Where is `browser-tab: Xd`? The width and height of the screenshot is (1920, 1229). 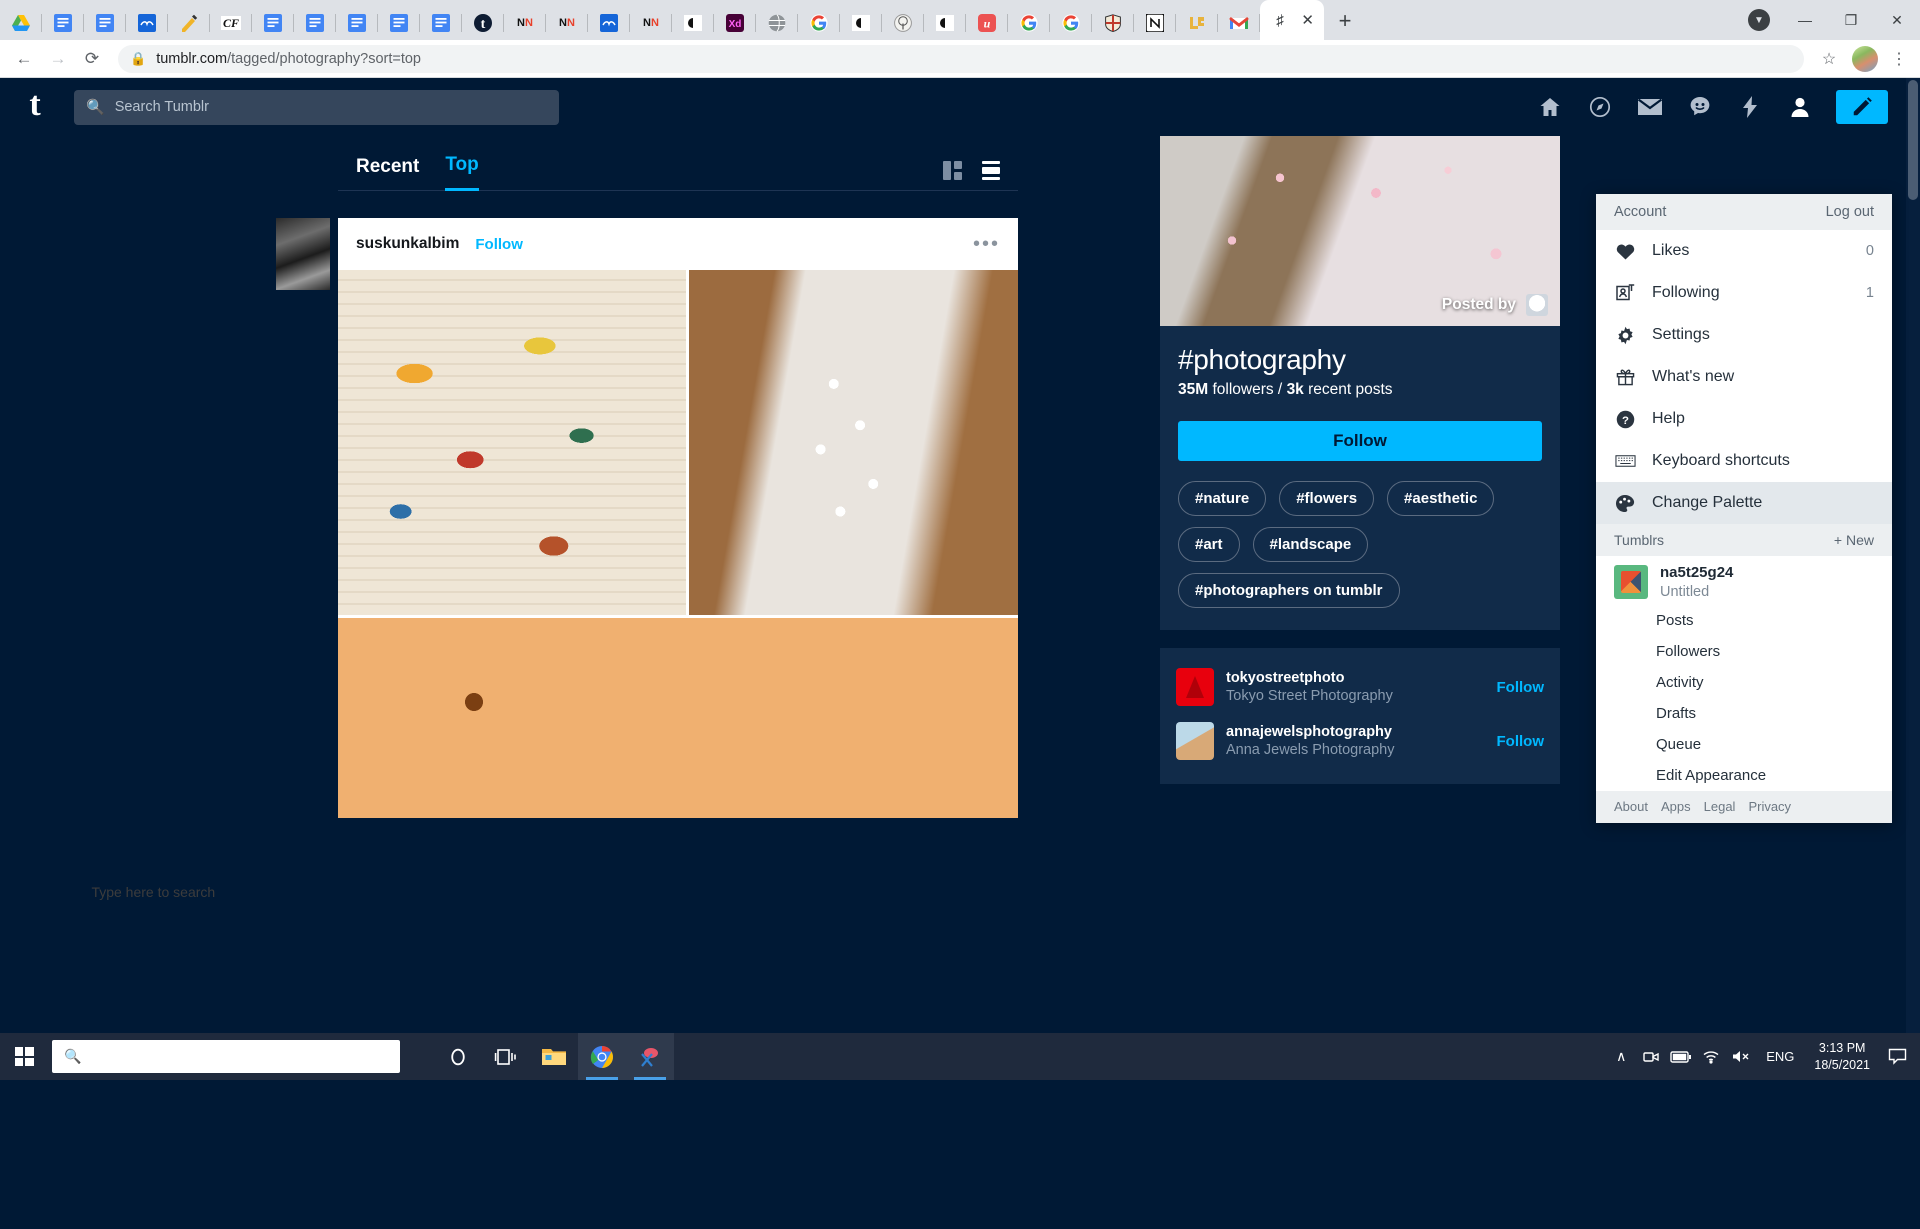
browser-tab: Xd is located at coordinates (735, 23).